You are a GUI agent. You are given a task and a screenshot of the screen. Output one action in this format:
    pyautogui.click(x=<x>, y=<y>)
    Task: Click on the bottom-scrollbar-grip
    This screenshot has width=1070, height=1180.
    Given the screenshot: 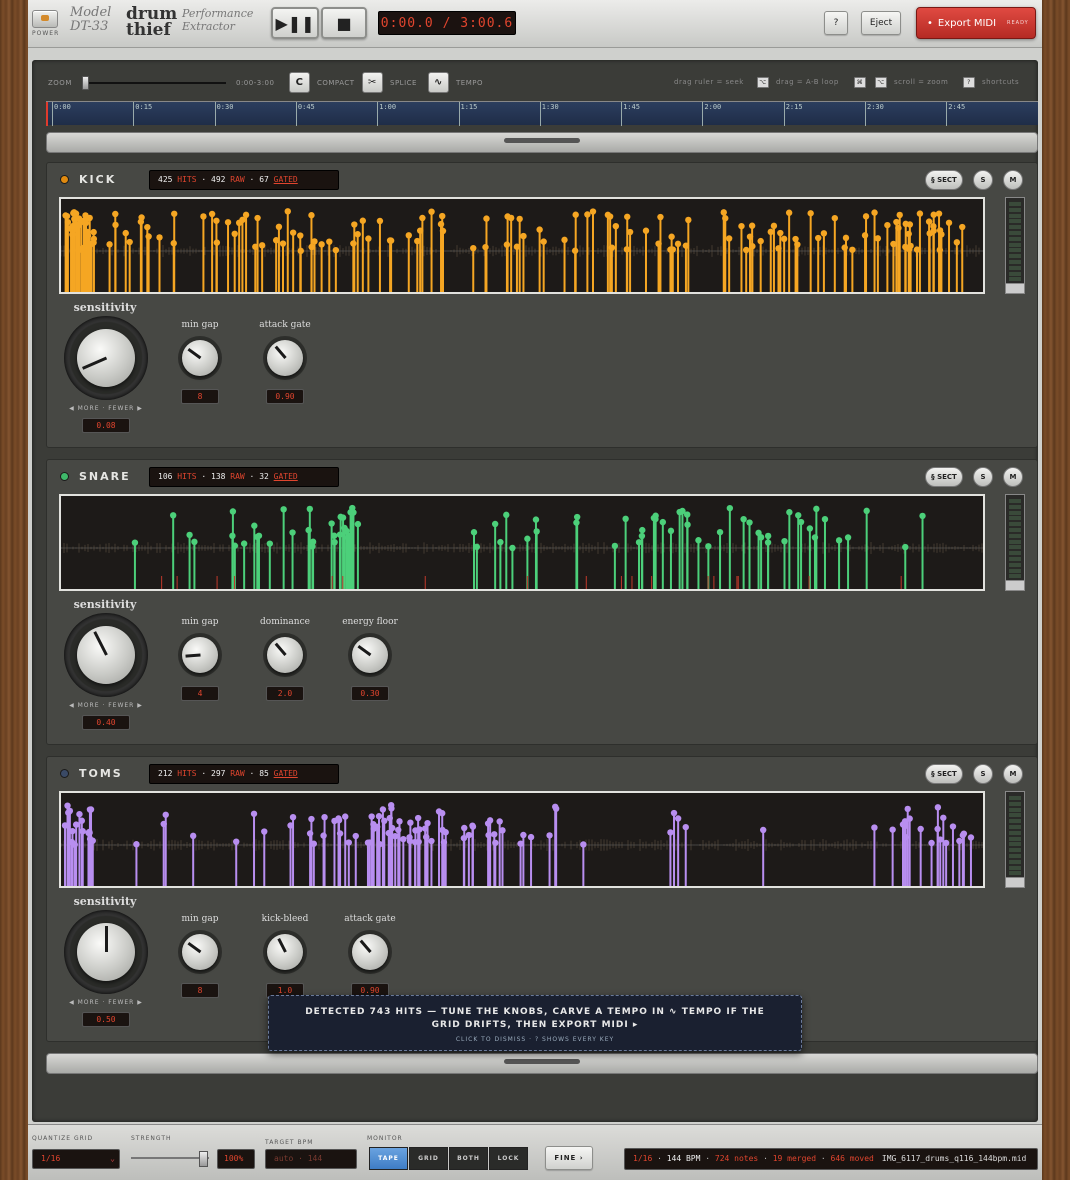 What is the action you would take?
    pyautogui.click(x=542, y=1061)
    